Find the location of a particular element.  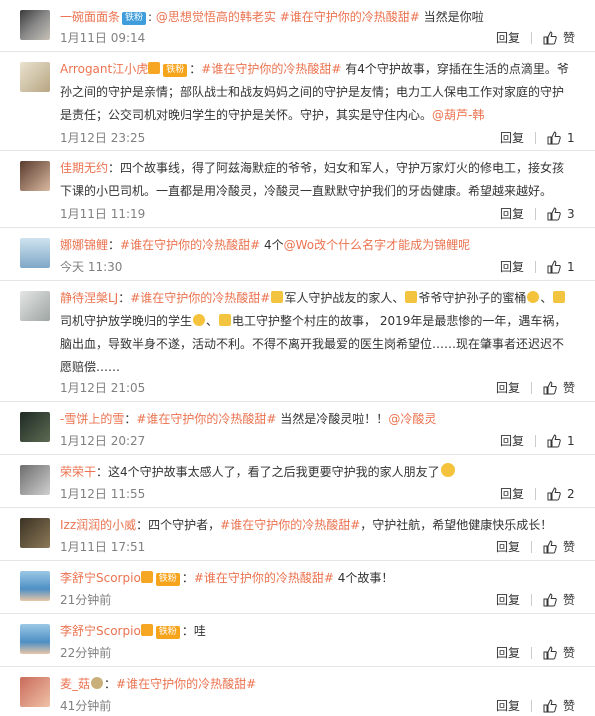

username: Izz润润的小威 is located at coordinates (98, 525).